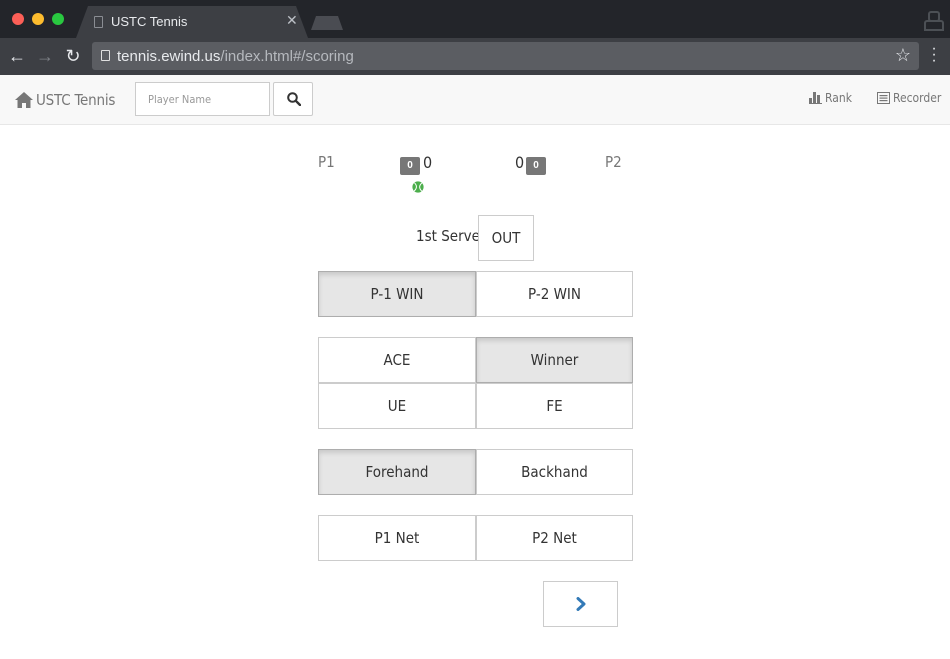  What do you see at coordinates (73, 56) in the screenshot?
I see `reload-icon: ↻` at bounding box center [73, 56].